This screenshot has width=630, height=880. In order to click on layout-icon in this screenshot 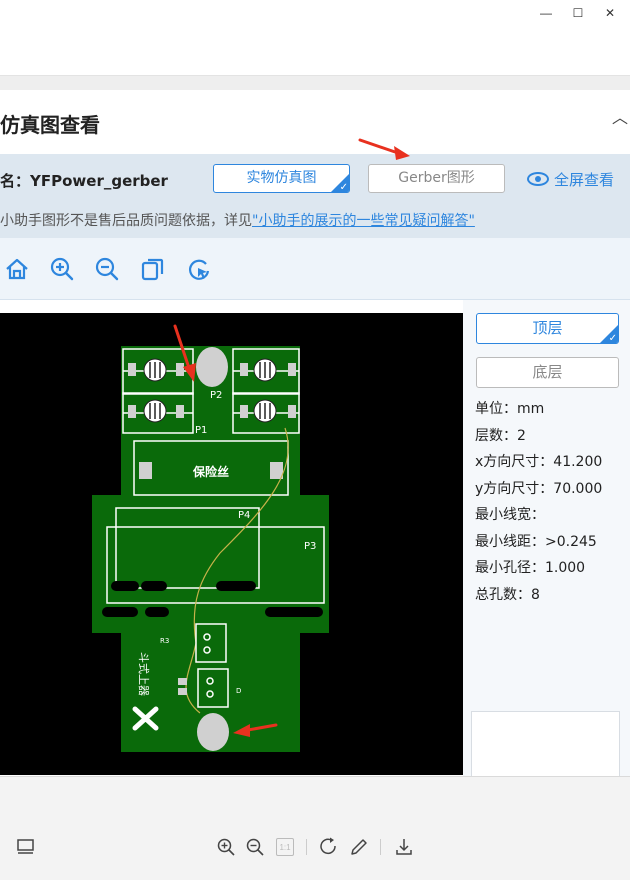, I will do `click(26, 847)`.